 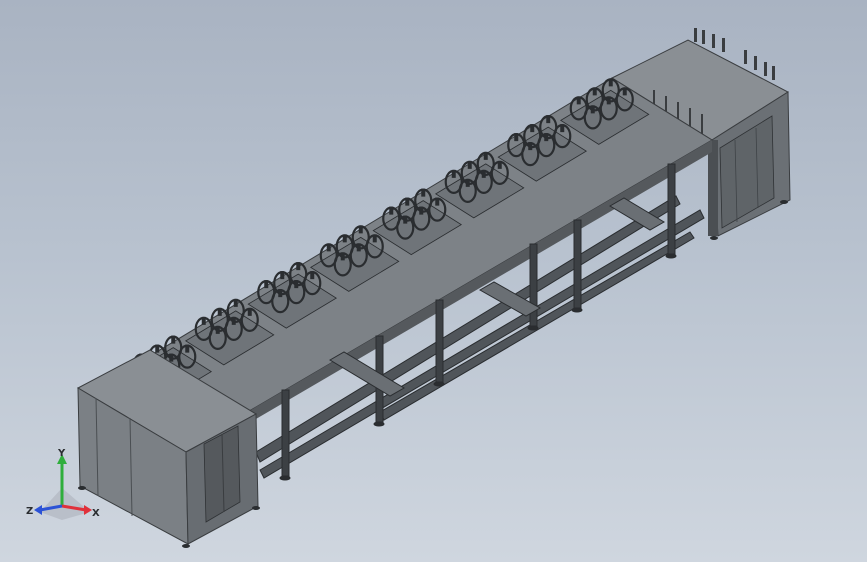 I want to click on orientation-triad: Y X Z, so click(x=63, y=484).